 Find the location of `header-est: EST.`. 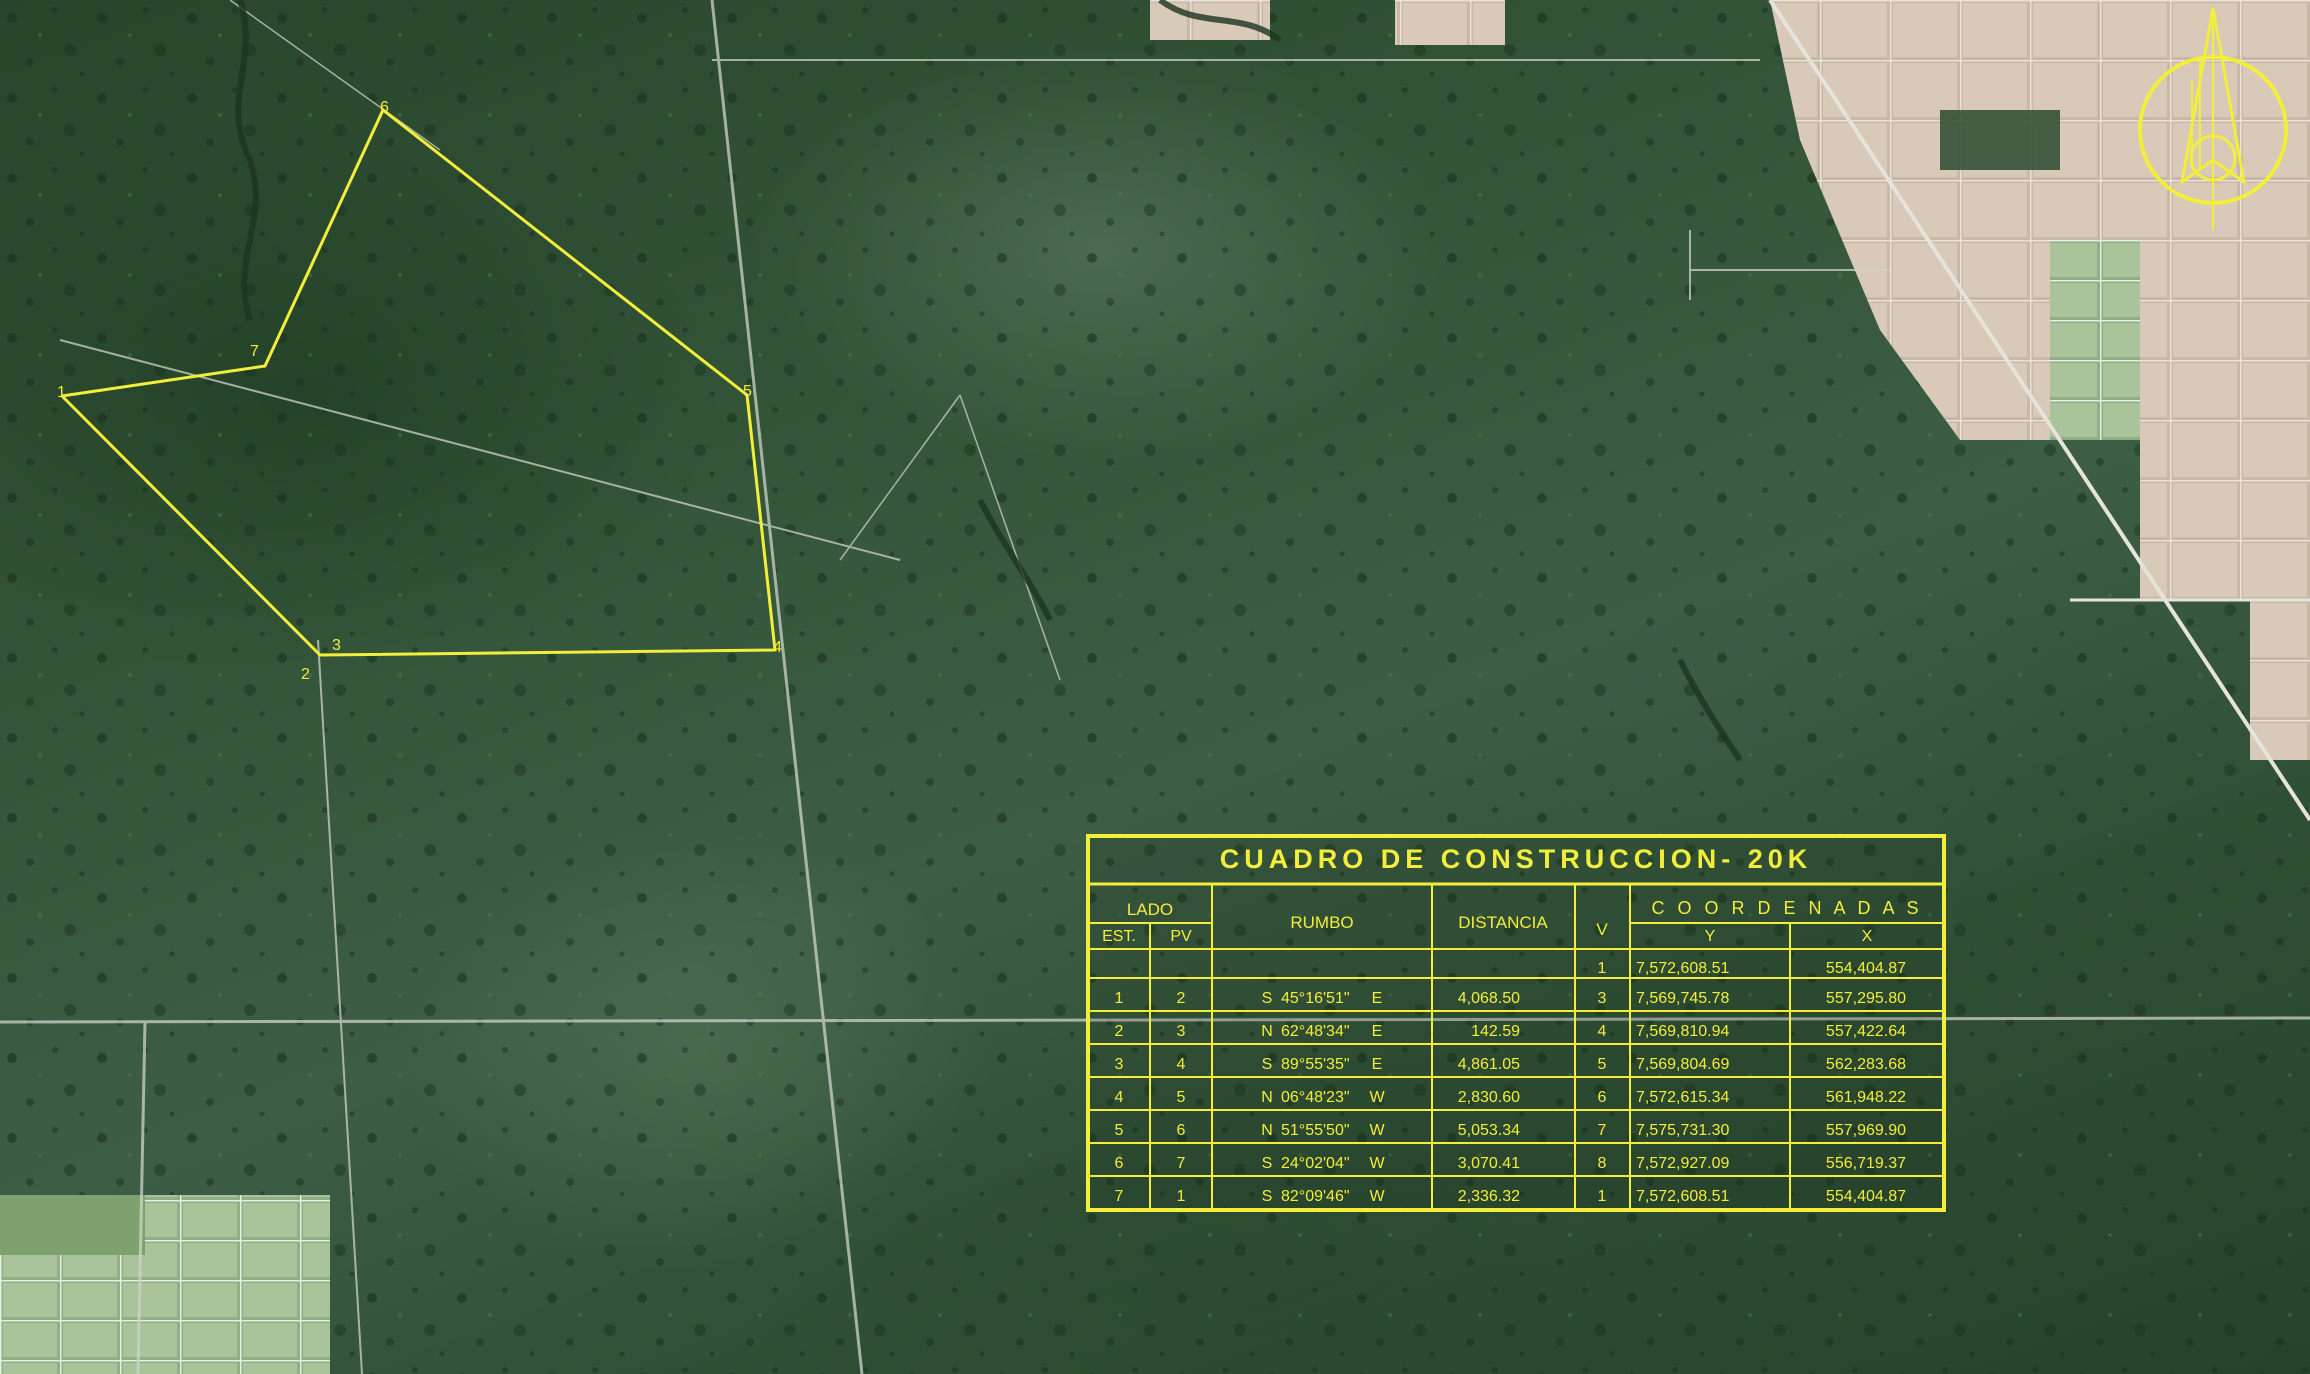

header-est: EST. is located at coordinates (1119, 936).